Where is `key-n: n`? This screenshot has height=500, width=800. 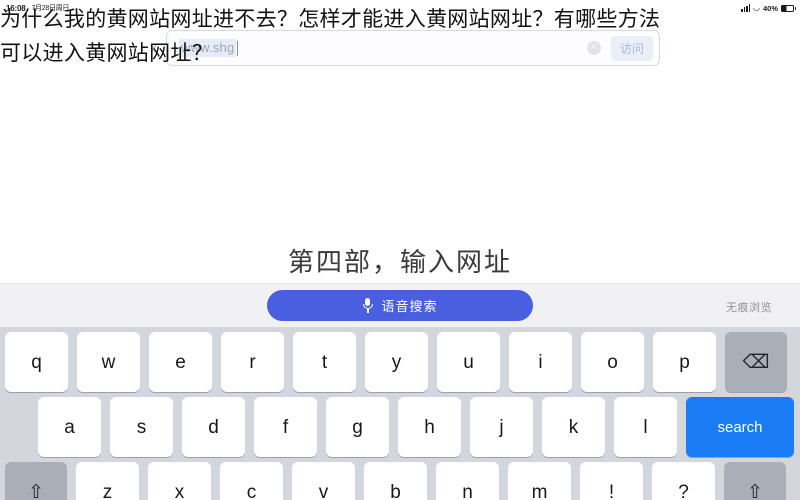
key-n: n is located at coordinates (467, 481).